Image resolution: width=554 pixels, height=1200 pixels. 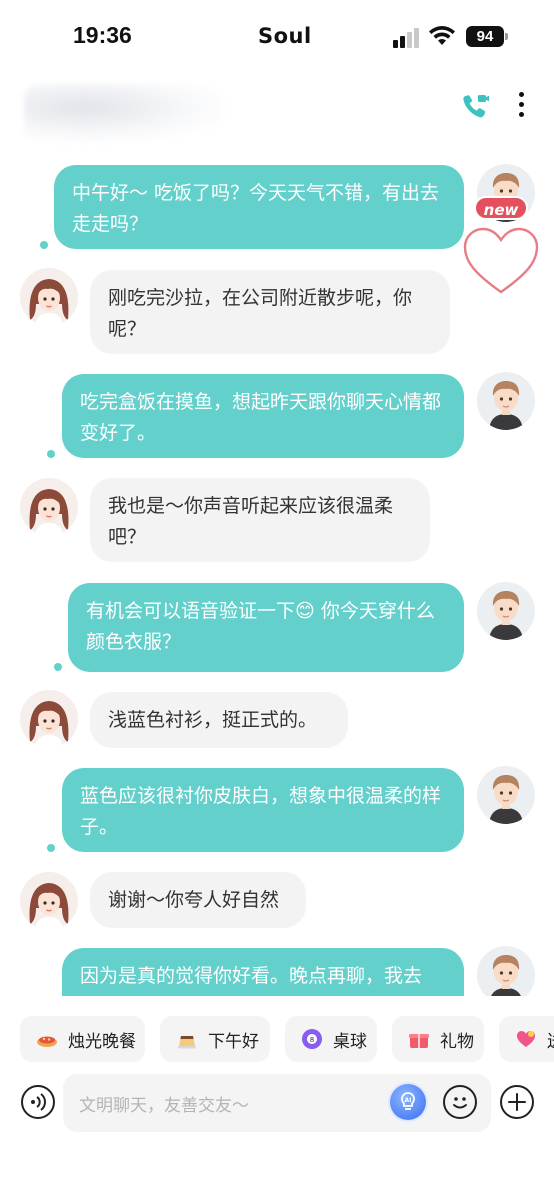 What do you see at coordinates (457, 1041) in the screenshot?
I see `chip-label: 礼物` at bounding box center [457, 1041].